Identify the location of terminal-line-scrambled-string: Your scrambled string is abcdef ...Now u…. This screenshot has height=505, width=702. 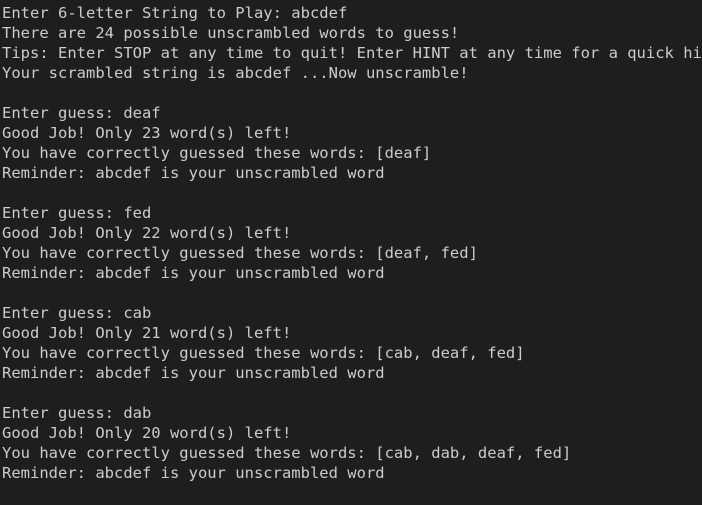
(235, 73).